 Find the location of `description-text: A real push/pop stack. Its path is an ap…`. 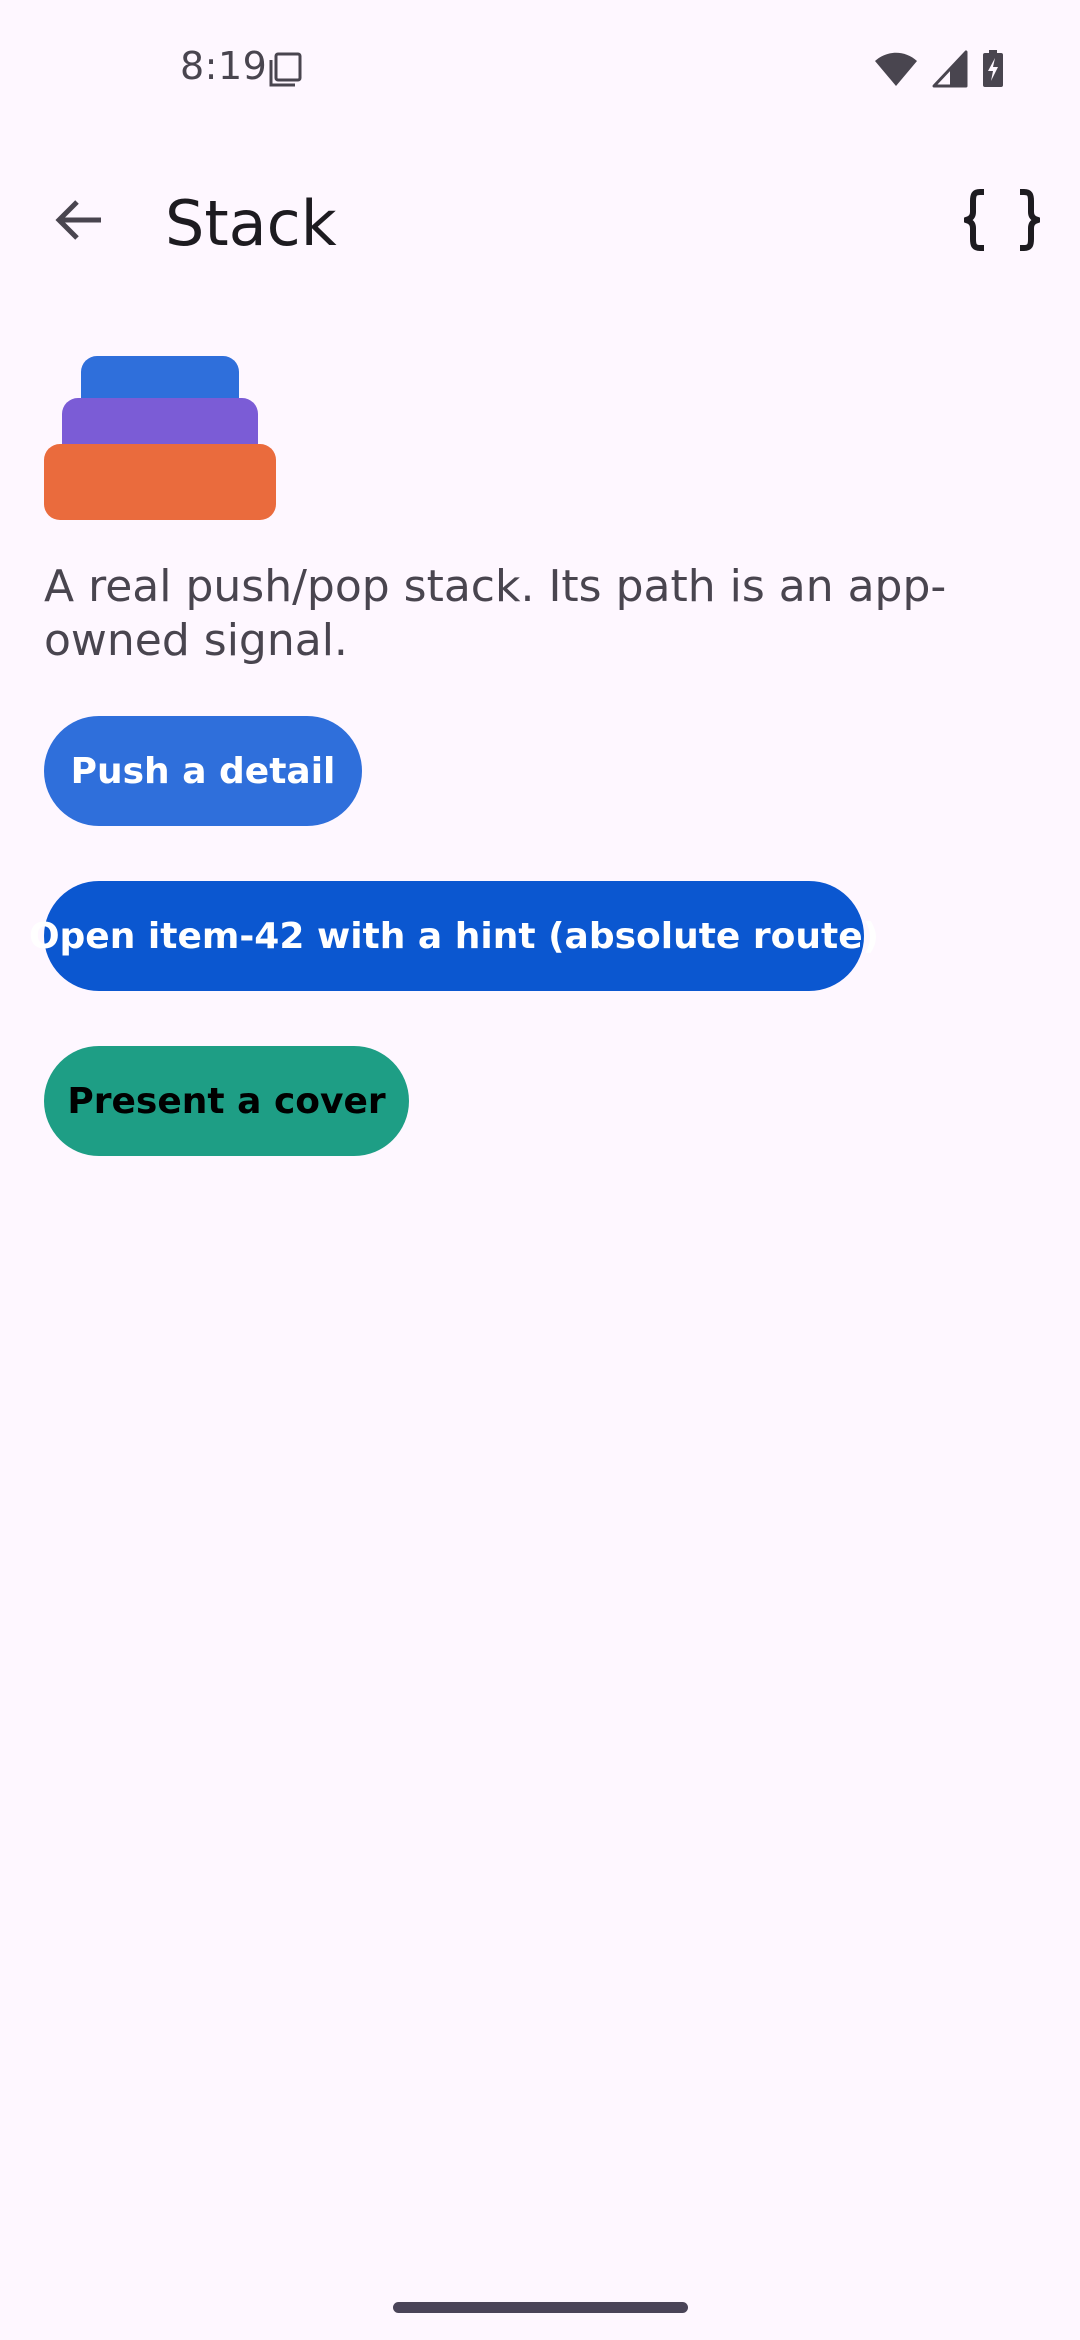

description-text: A real push/pop stack. Its path is an ap… is located at coordinates (495, 613).